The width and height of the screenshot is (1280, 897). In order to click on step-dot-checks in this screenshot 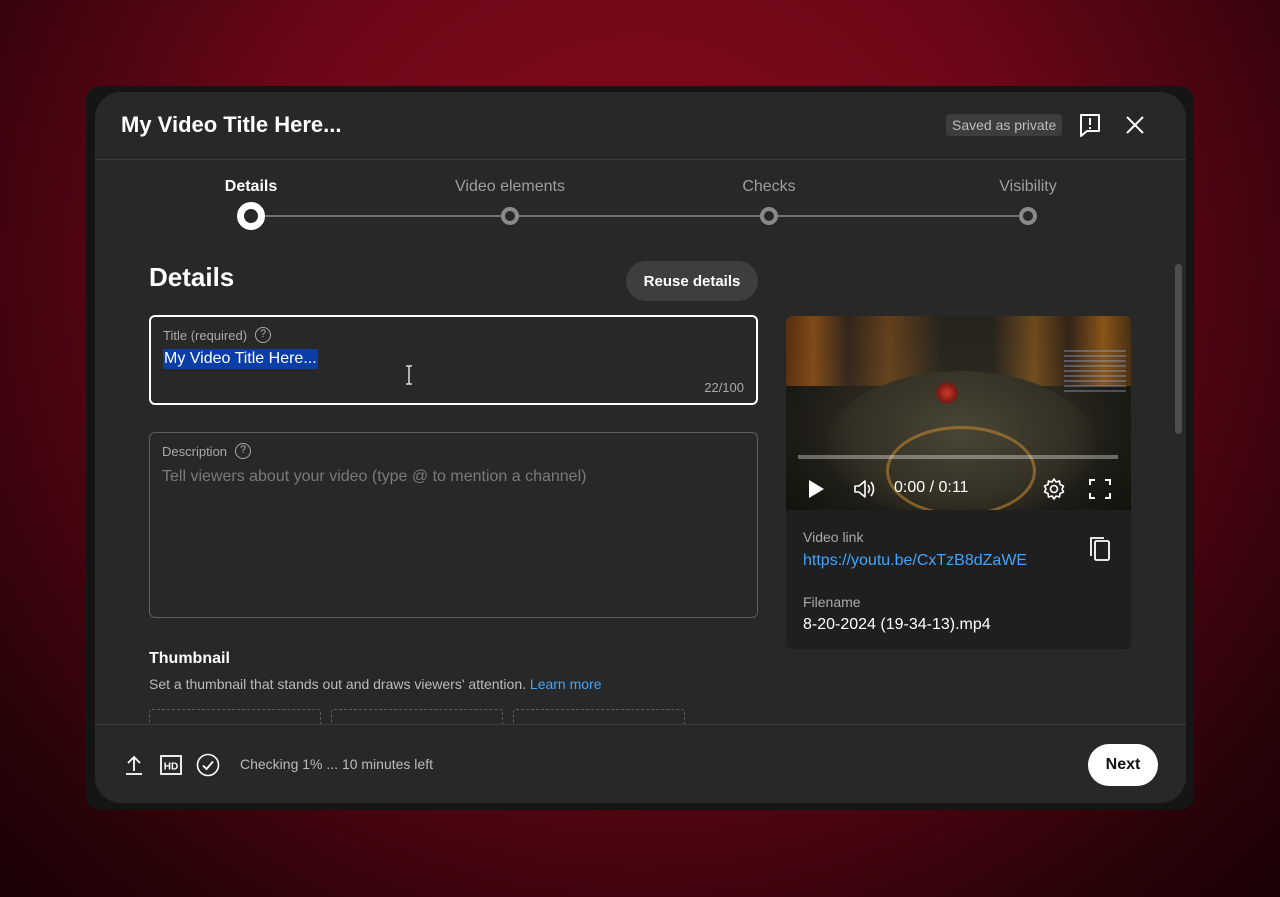, I will do `click(769, 216)`.